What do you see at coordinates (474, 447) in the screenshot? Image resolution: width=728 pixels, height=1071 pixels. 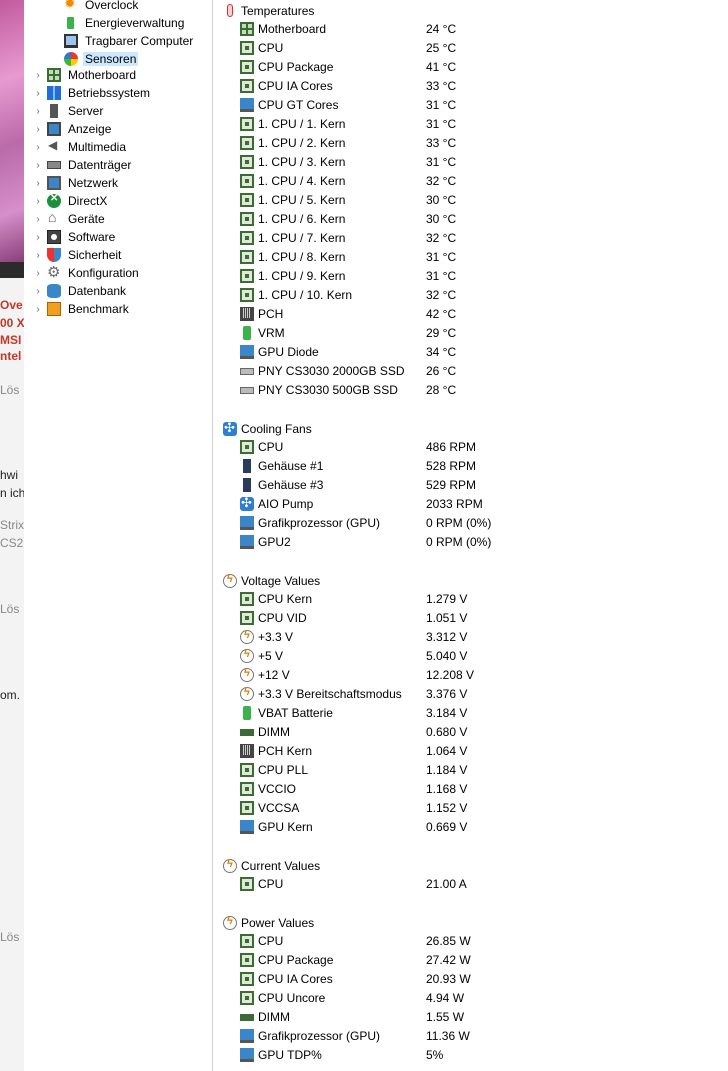 I see `sensor-row: CPU 486 RPM` at bounding box center [474, 447].